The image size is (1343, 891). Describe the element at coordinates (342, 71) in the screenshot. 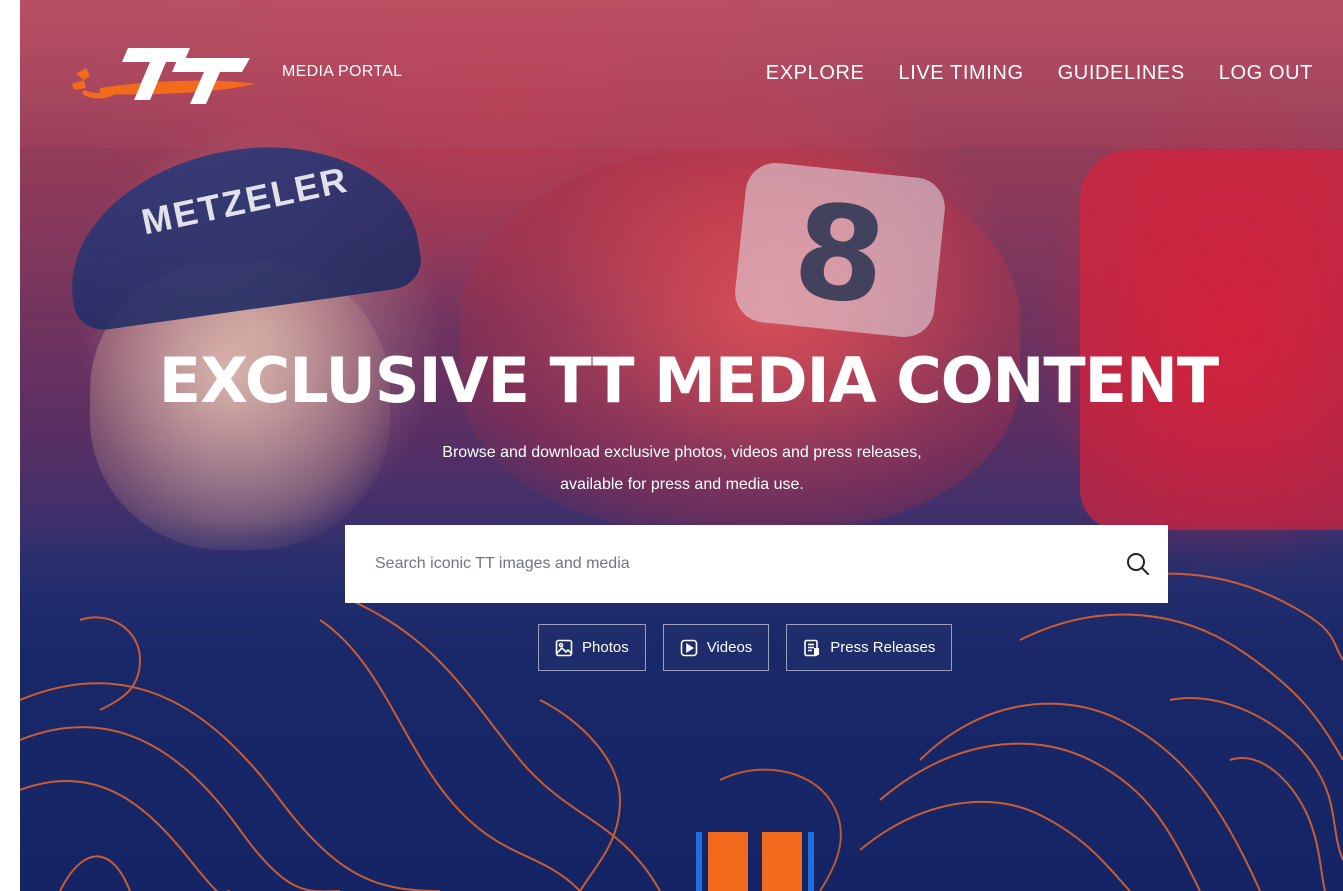

I see `portal-label: MEDIA PORTAL` at that location.